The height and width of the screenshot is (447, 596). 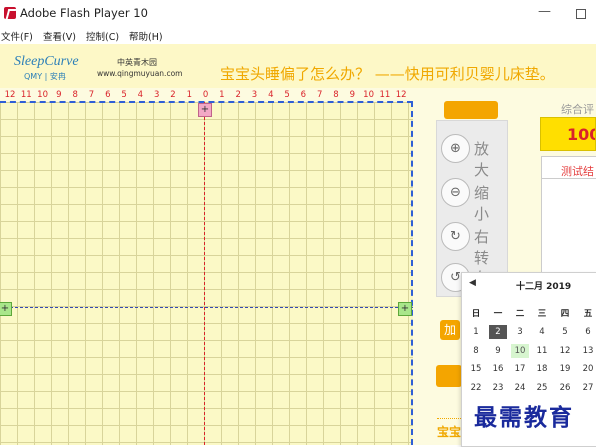 What do you see at coordinates (17, 36) in the screenshot?
I see `menu-file: 文件(F)` at bounding box center [17, 36].